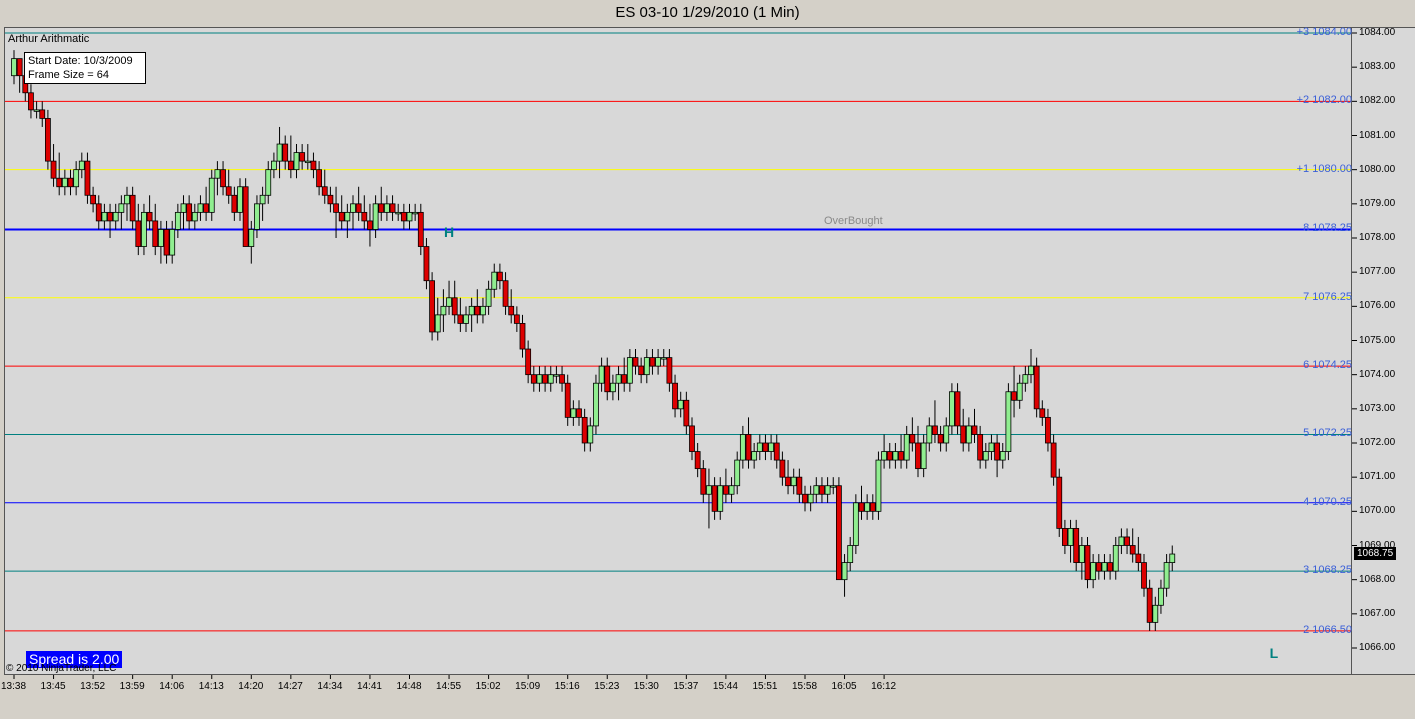  I want to click on price-tick-label: 1070.00, so click(1377, 511).